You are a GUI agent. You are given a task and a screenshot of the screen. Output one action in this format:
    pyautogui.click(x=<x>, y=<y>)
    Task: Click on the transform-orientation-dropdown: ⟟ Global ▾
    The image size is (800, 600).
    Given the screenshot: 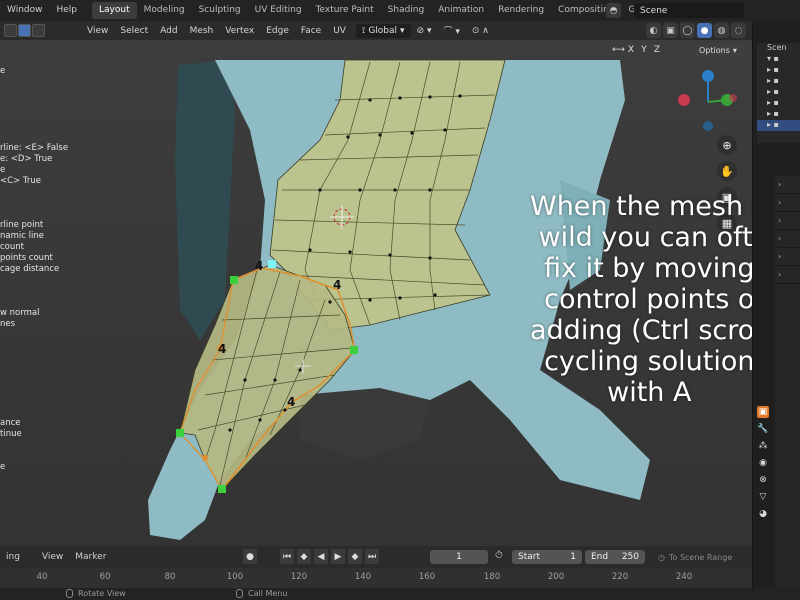 What is the action you would take?
    pyautogui.click(x=383, y=30)
    